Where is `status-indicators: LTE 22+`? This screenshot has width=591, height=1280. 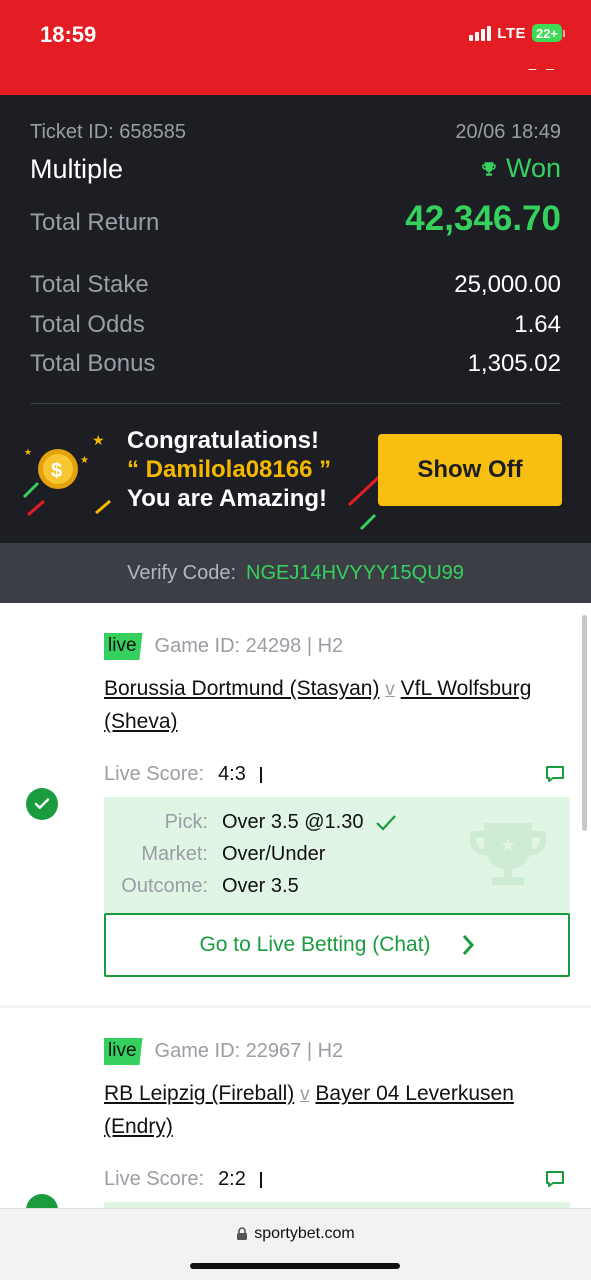
status-indicators: LTE 22+ is located at coordinates (517, 33).